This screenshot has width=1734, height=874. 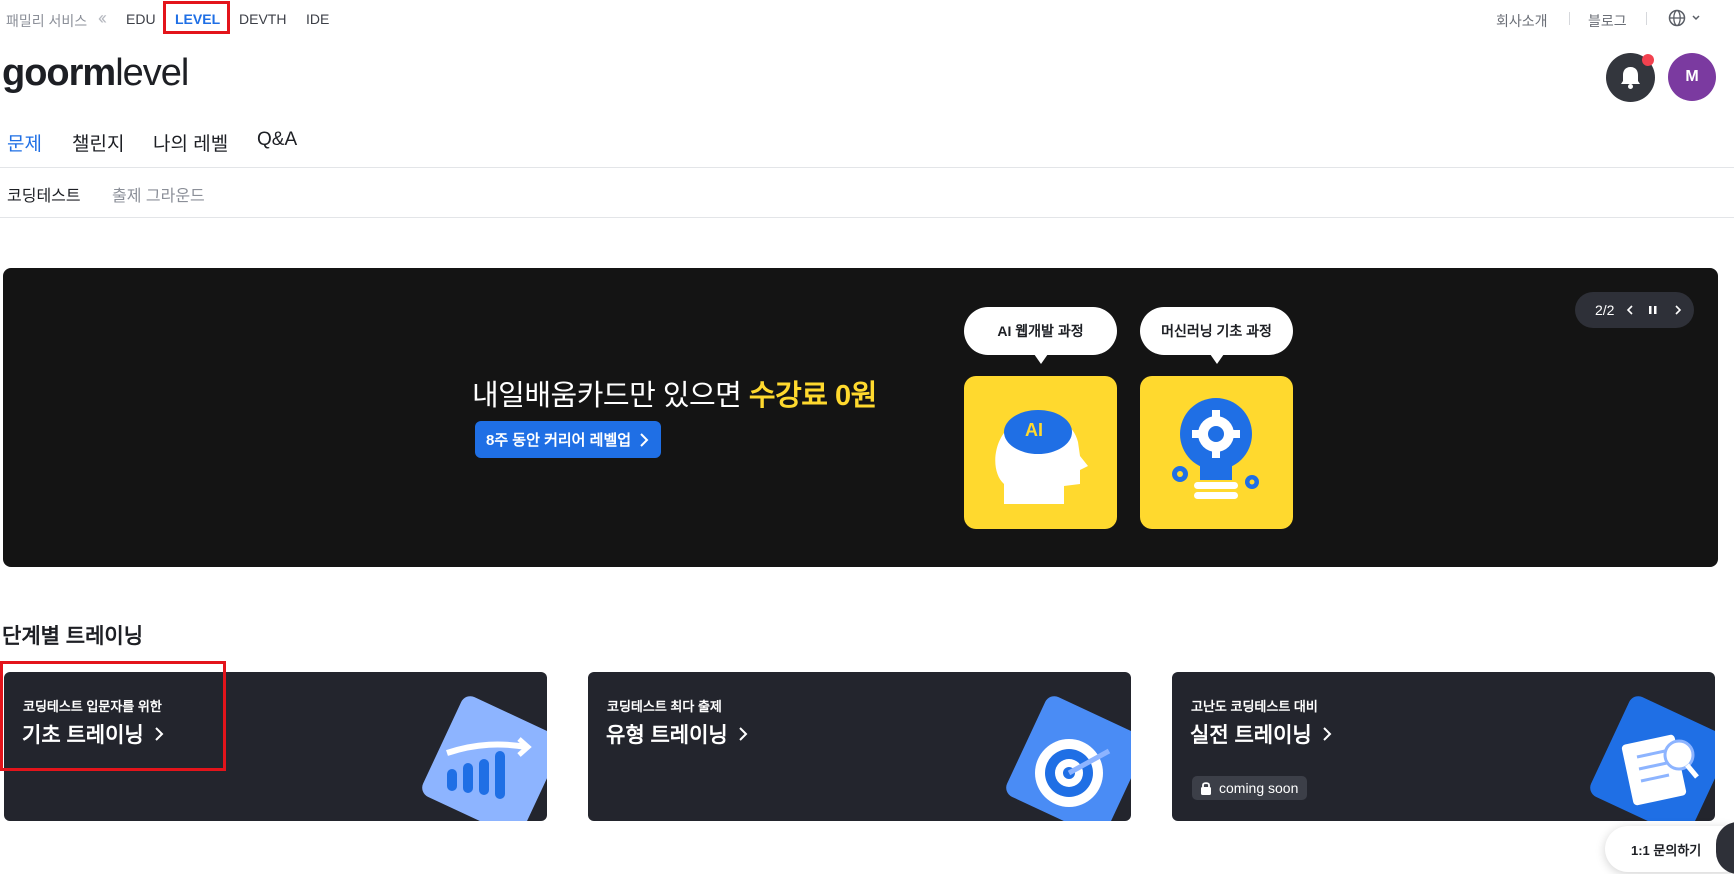 I want to click on chevron-down-icon, so click(x=1696, y=18).